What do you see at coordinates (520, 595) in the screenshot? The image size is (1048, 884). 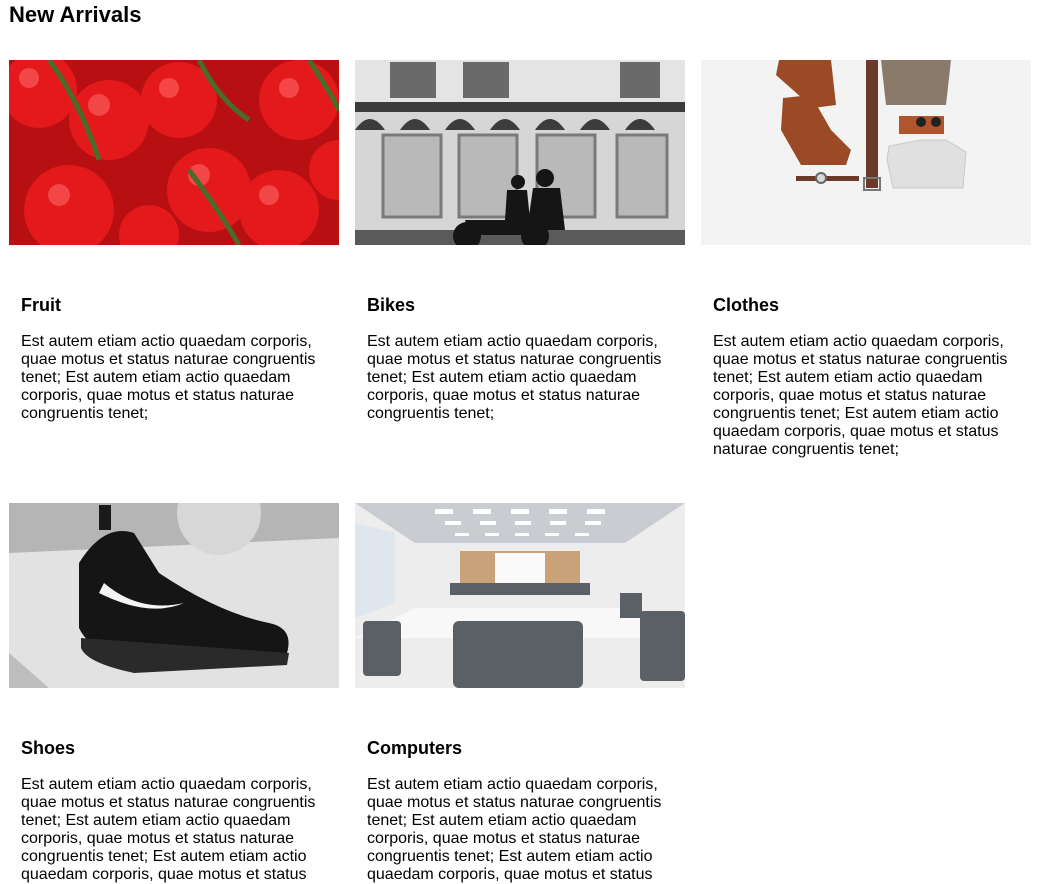 I see `conference-room-photo` at bounding box center [520, 595].